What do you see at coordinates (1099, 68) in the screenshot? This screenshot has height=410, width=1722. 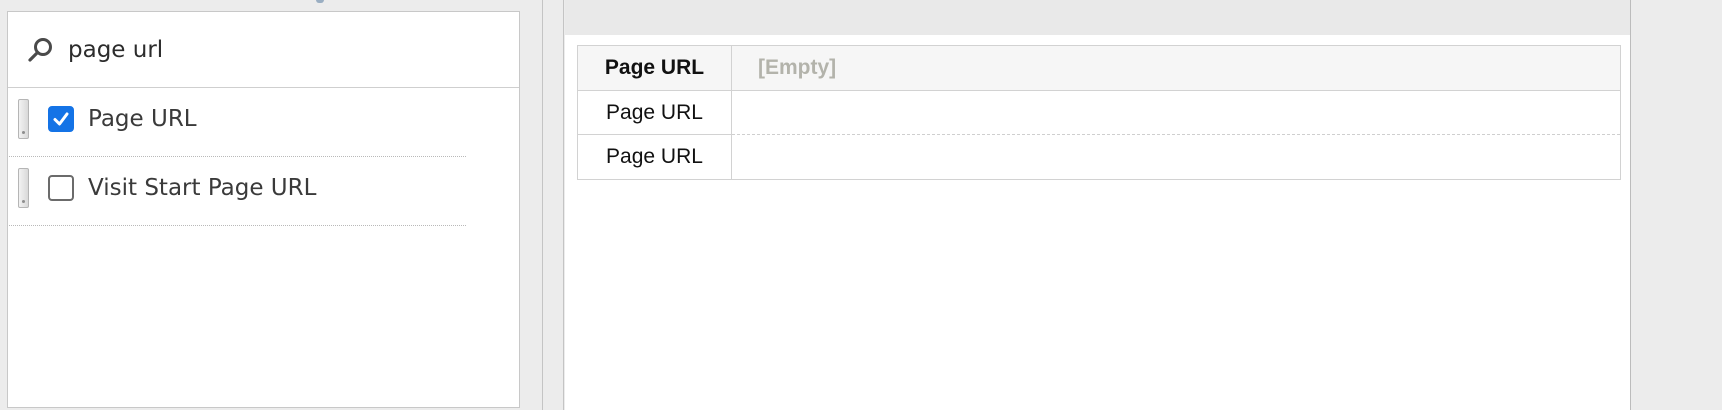 I see `table-header-row: Page URL [Empty]` at bounding box center [1099, 68].